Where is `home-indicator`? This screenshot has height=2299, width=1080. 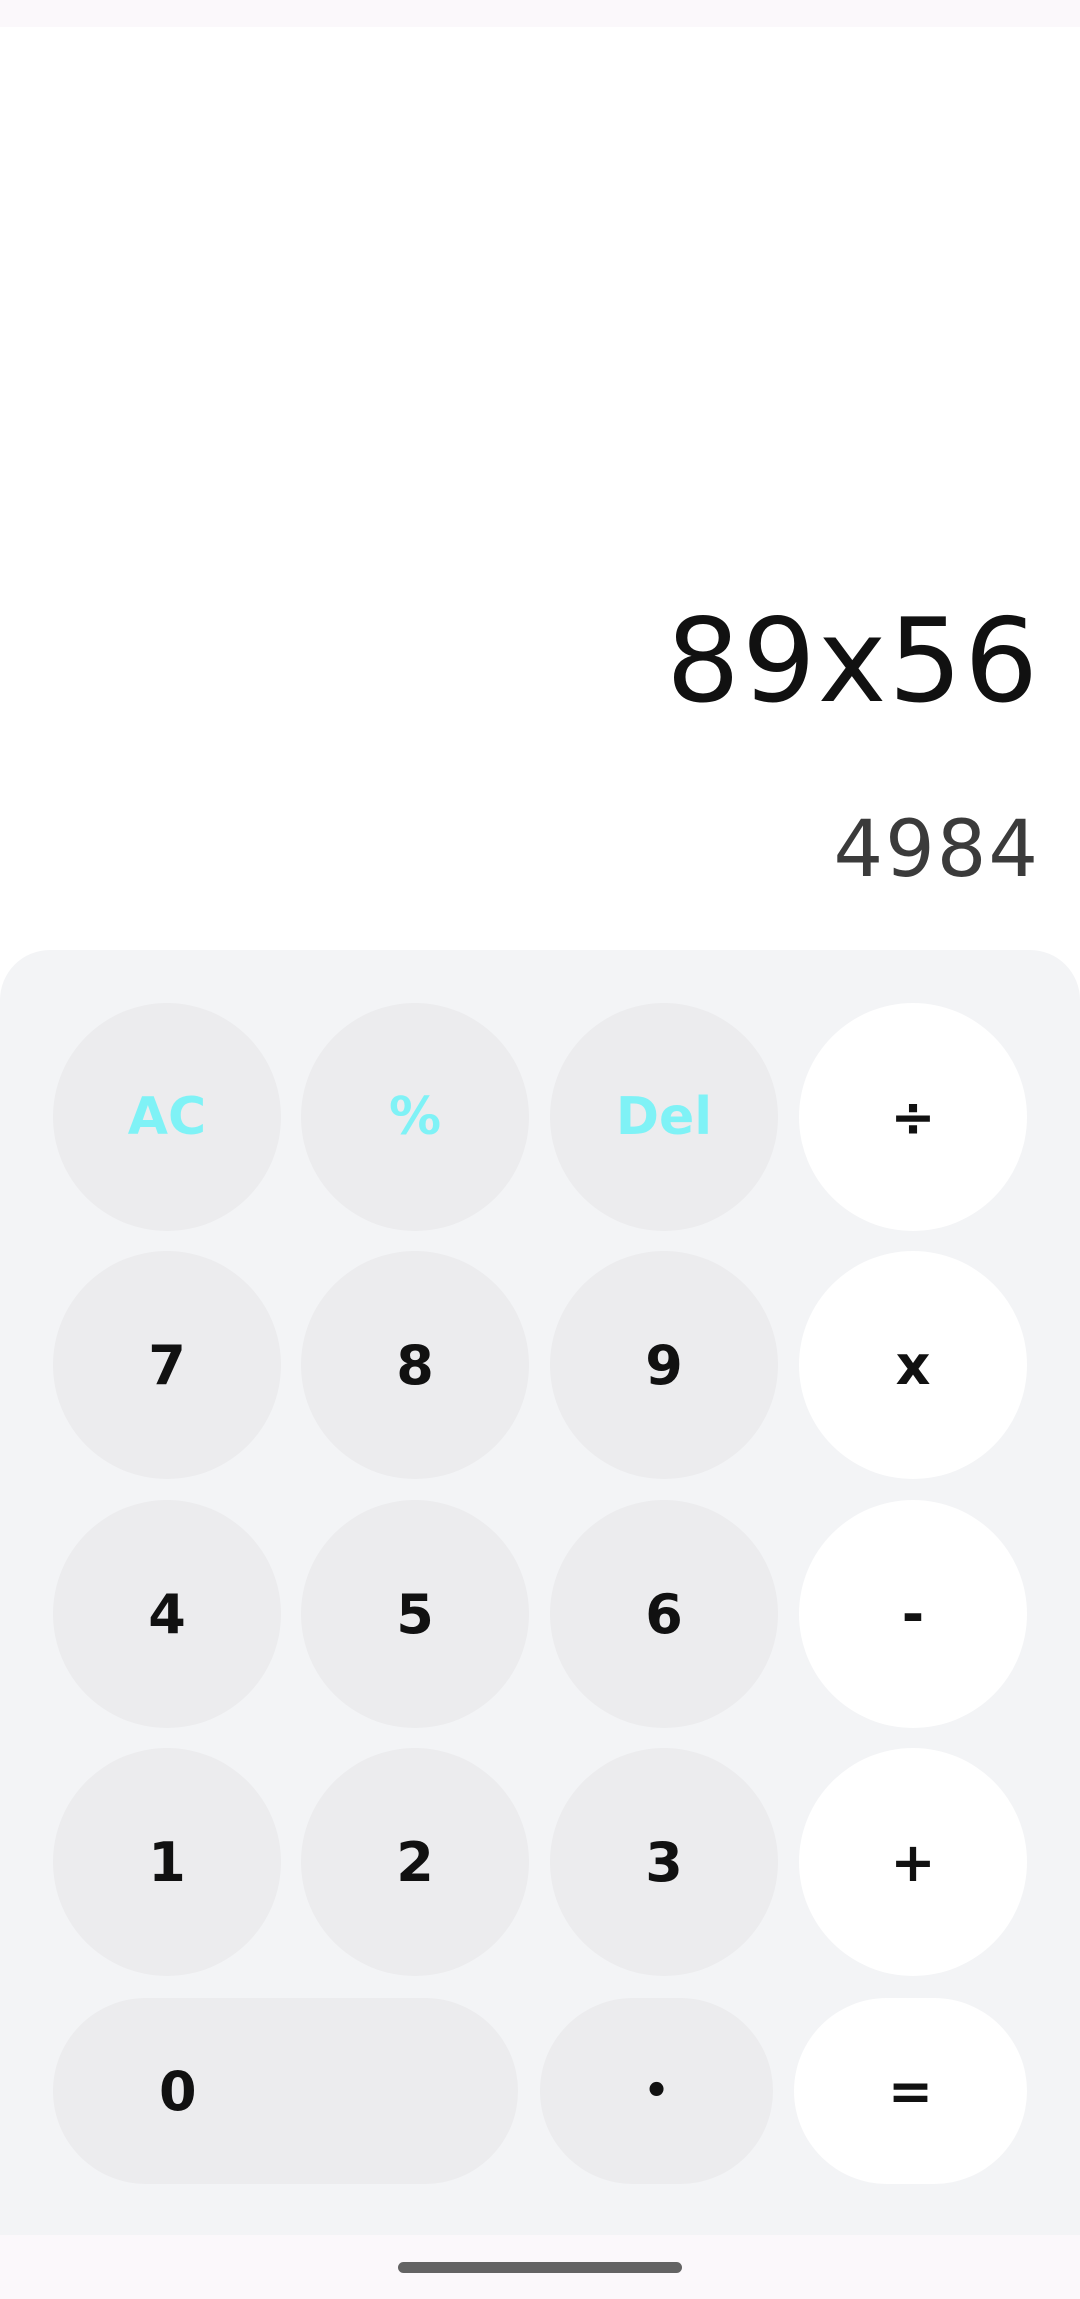 home-indicator is located at coordinates (540, 2267).